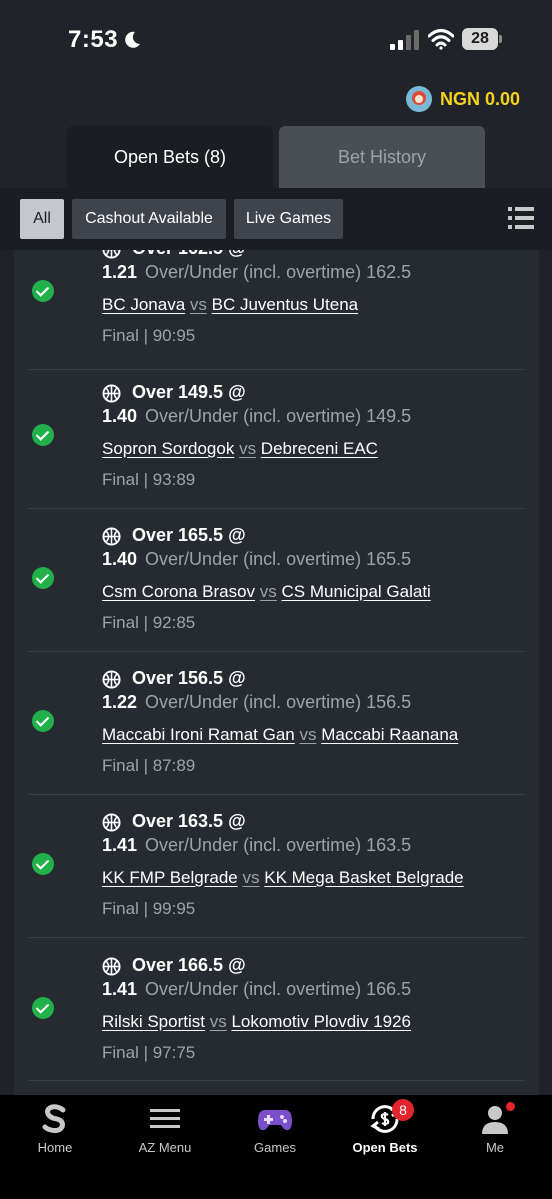  What do you see at coordinates (189, 821) in the screenshot?
I see `selection-title: Over 163.5 @` at bounding box center [189, 821].